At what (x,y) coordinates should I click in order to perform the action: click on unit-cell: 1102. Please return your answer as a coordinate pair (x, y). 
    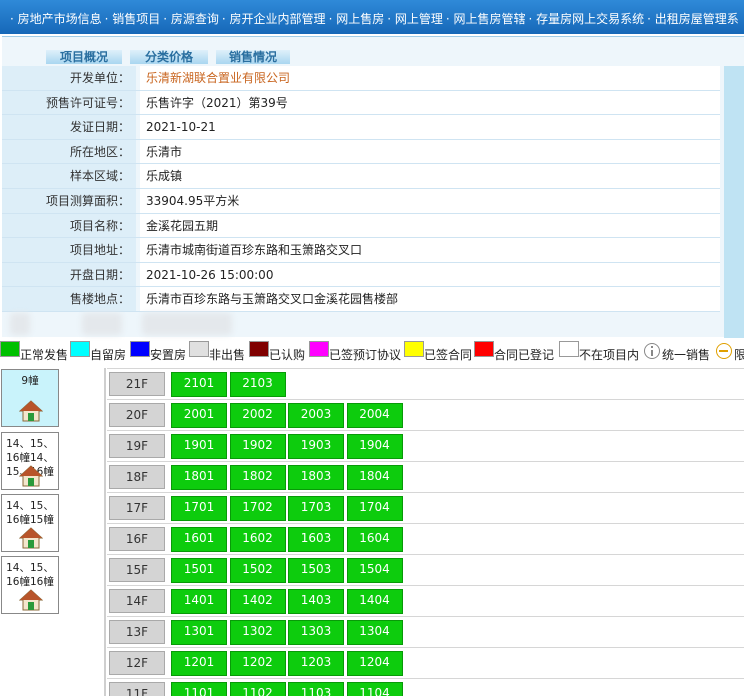
    Looking at the image, I should click on (257, 689).